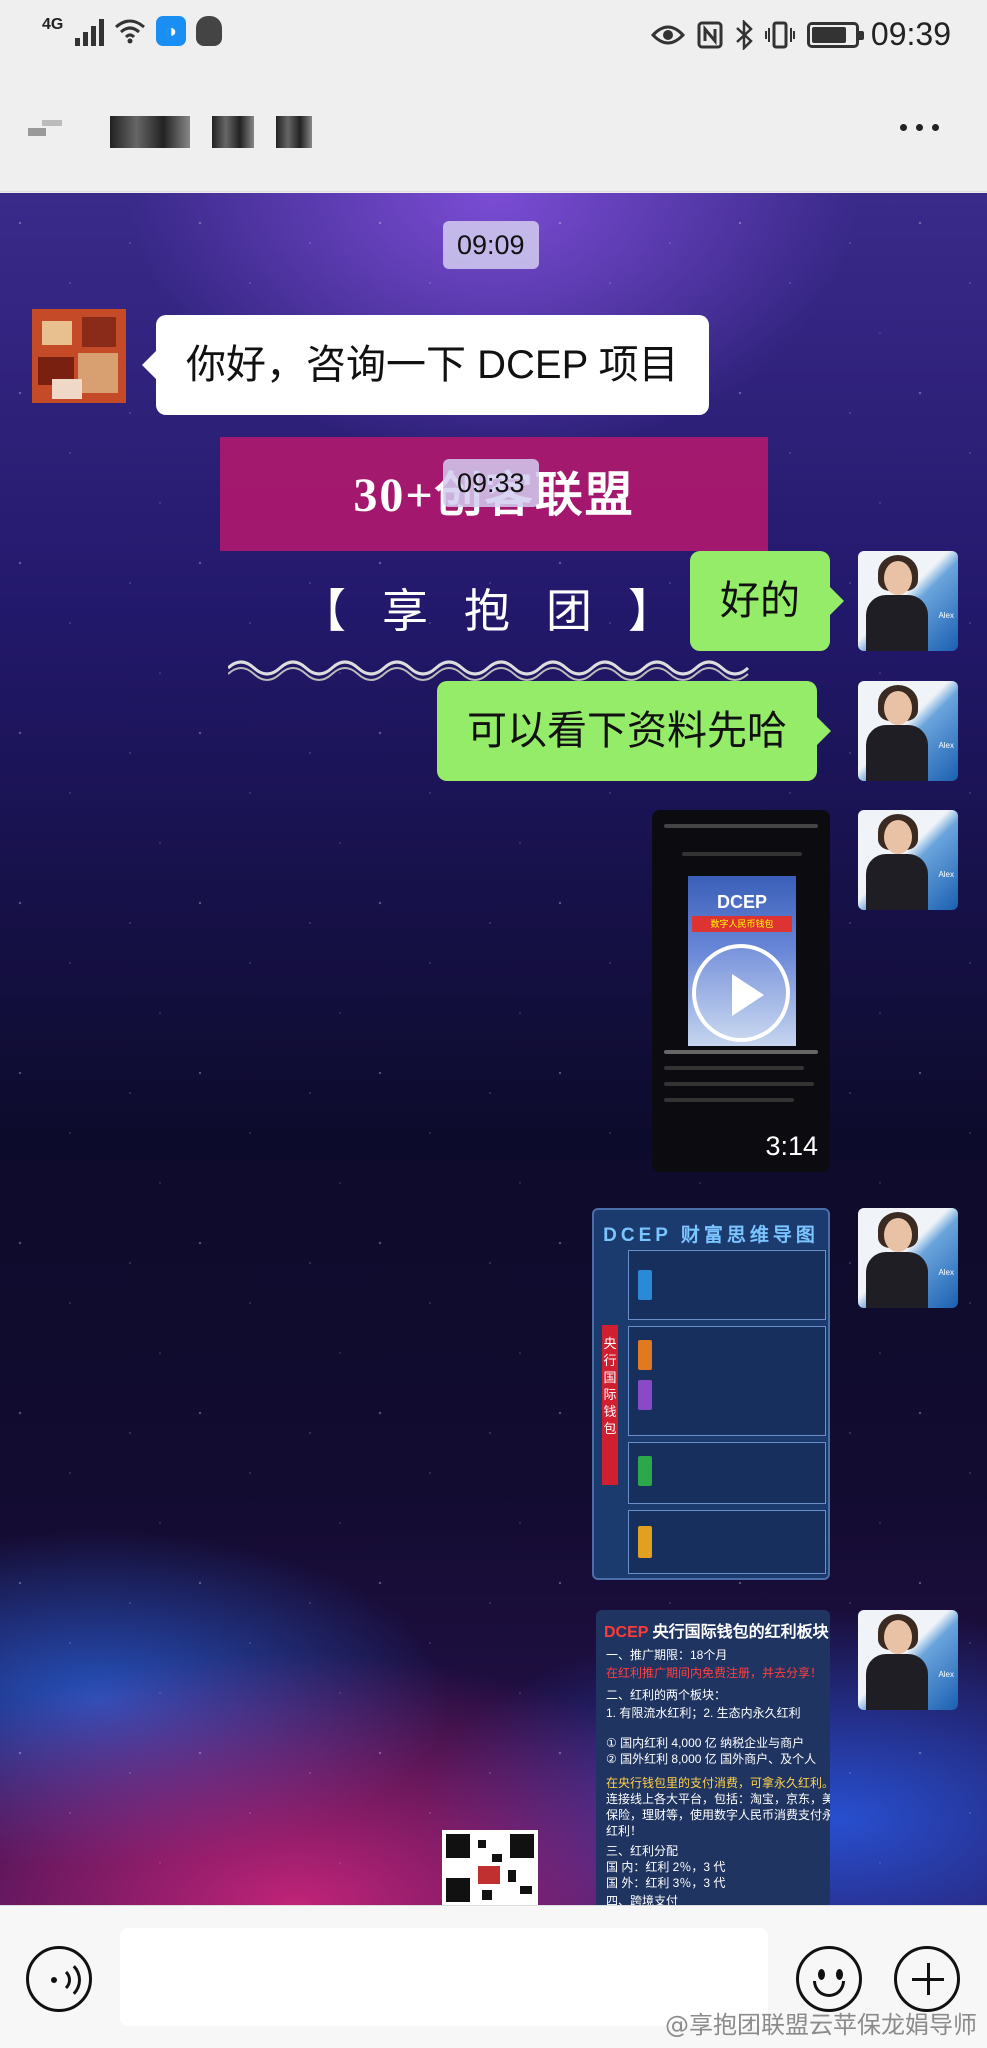 The width and height of the screenshot is (987, 2048). Describe the element at coordinates (211, 132) in the screenshot. I see `chat-title-redacted` at that location.